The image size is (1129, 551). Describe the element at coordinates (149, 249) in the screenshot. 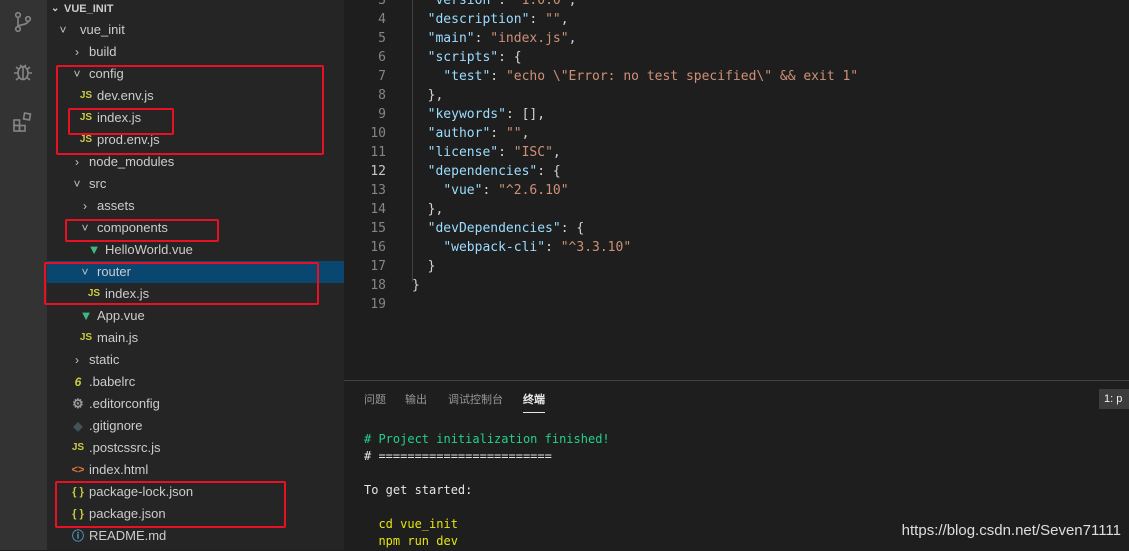

I see `tree-item-label: HelloWorld.vue` at that location.